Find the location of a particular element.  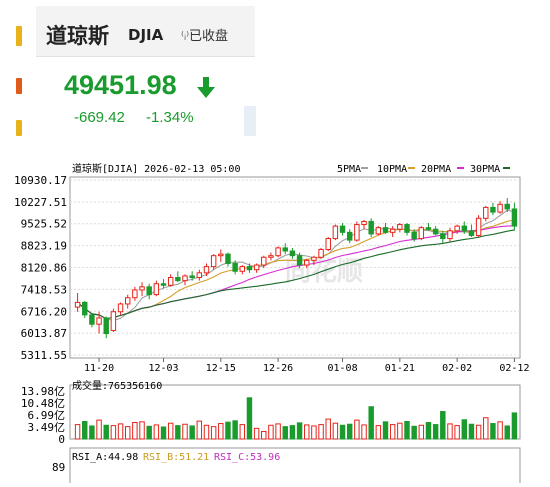

legend-ma30-swatch is located at coordinates (506, 168).